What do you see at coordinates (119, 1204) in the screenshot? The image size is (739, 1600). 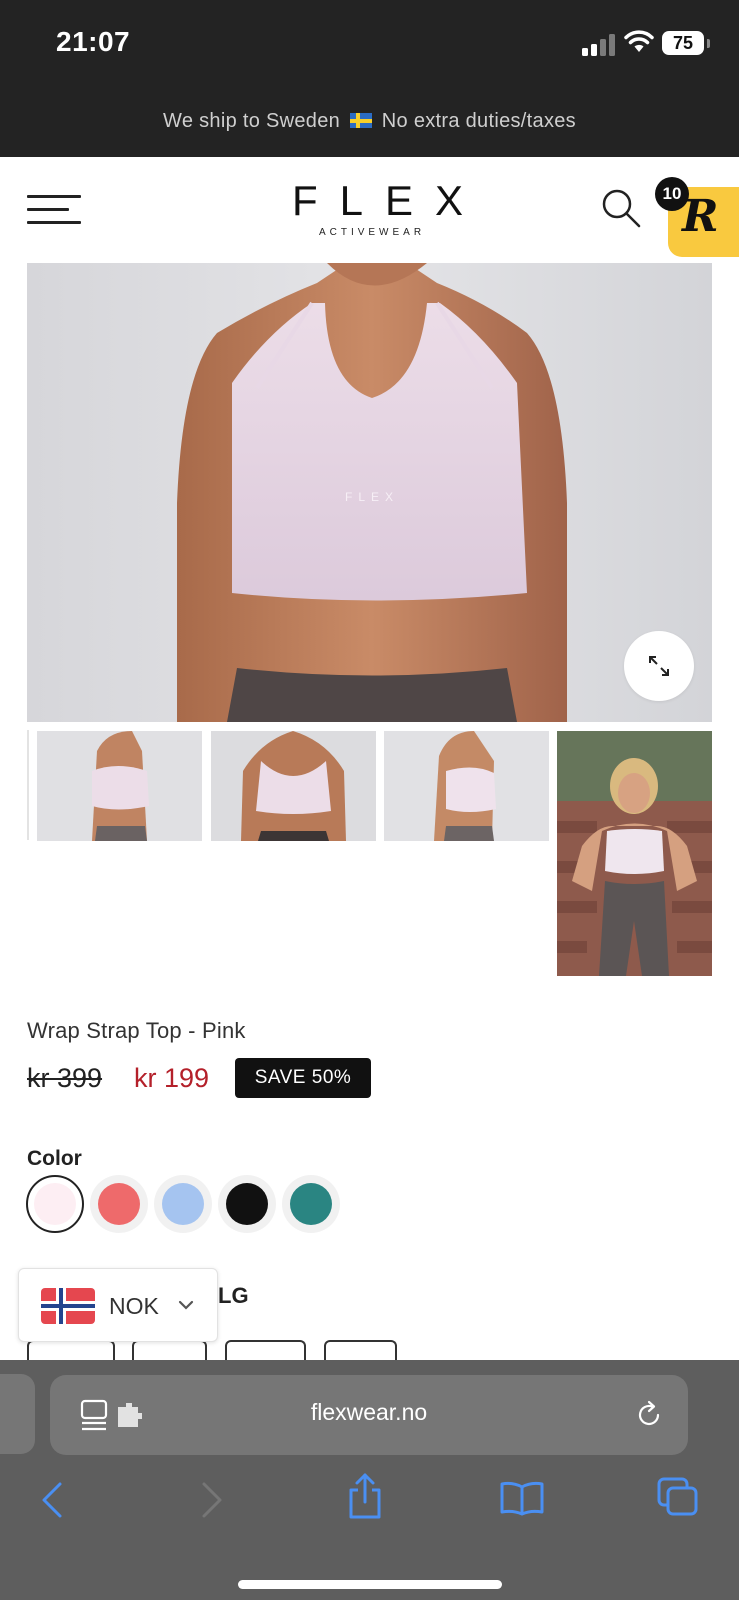 I see `color-swatch-coral` at bounding box center [119, 1204].